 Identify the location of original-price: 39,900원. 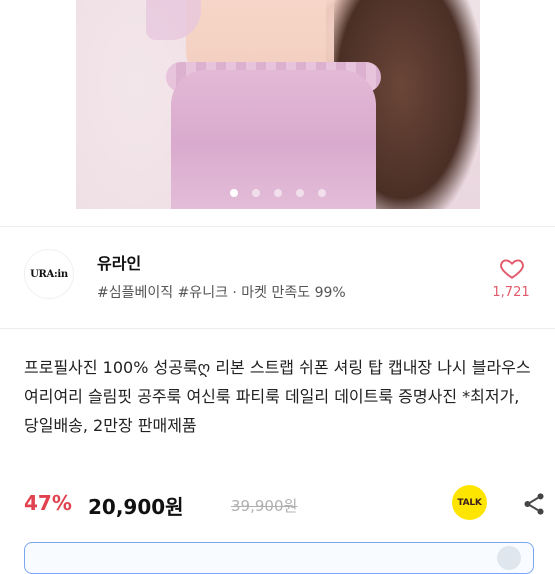
(264, 506).